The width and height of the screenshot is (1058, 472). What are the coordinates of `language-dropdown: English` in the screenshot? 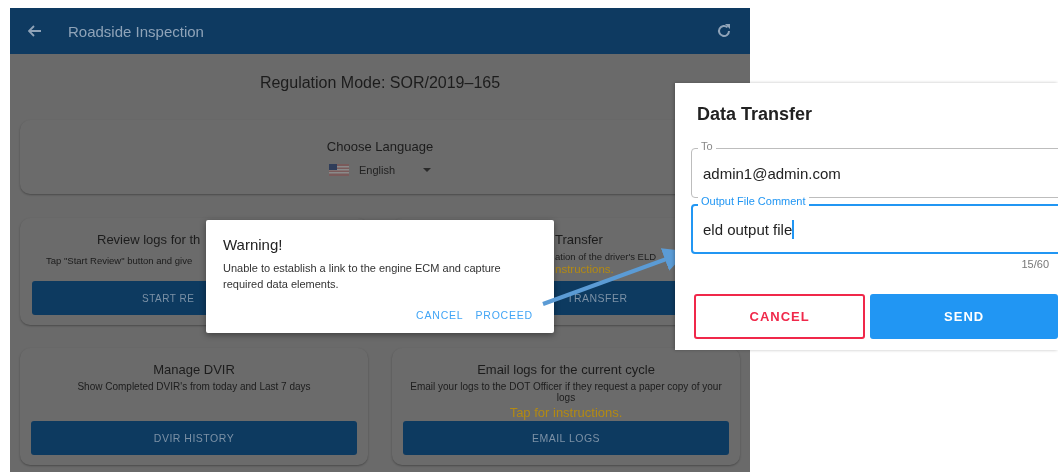 It's located at (377, 169).